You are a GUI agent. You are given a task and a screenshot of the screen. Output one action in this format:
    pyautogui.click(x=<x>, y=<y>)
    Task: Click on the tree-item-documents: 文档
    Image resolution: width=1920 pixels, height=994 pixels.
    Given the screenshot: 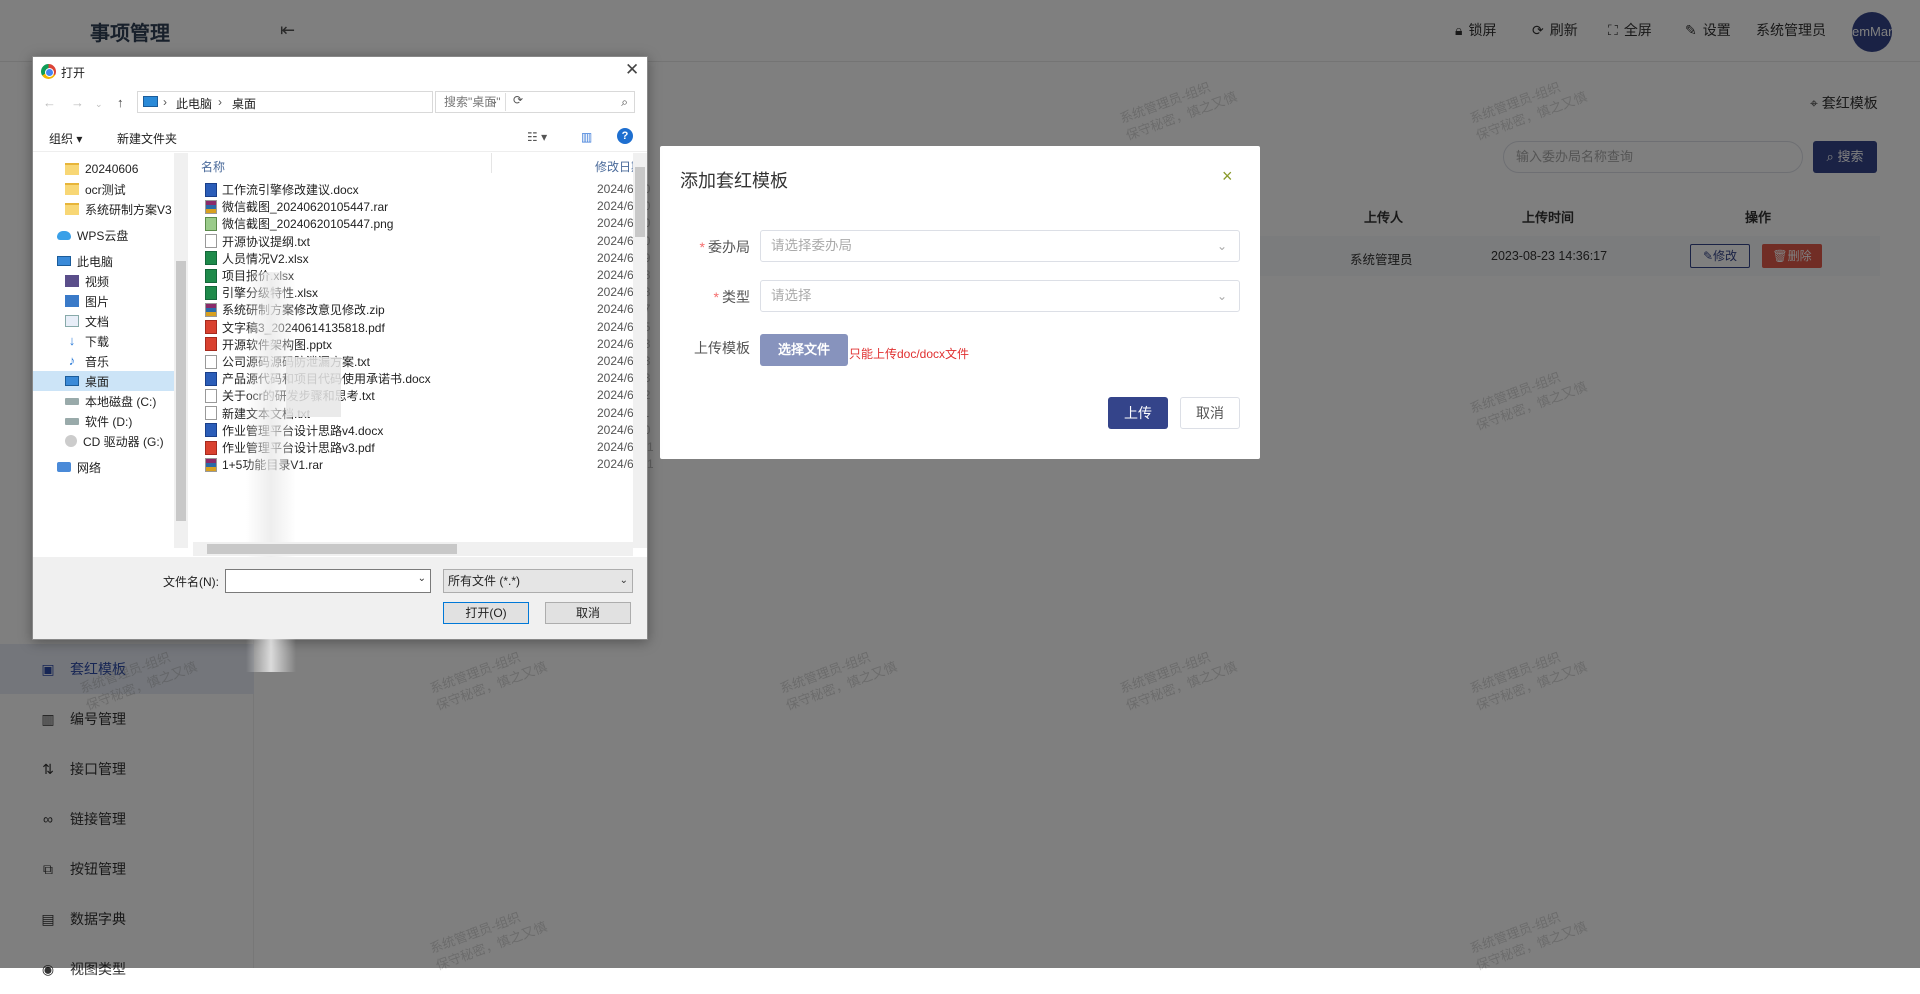 What is the action you would take?
    pyautogui.click(x=87, y=321)
    